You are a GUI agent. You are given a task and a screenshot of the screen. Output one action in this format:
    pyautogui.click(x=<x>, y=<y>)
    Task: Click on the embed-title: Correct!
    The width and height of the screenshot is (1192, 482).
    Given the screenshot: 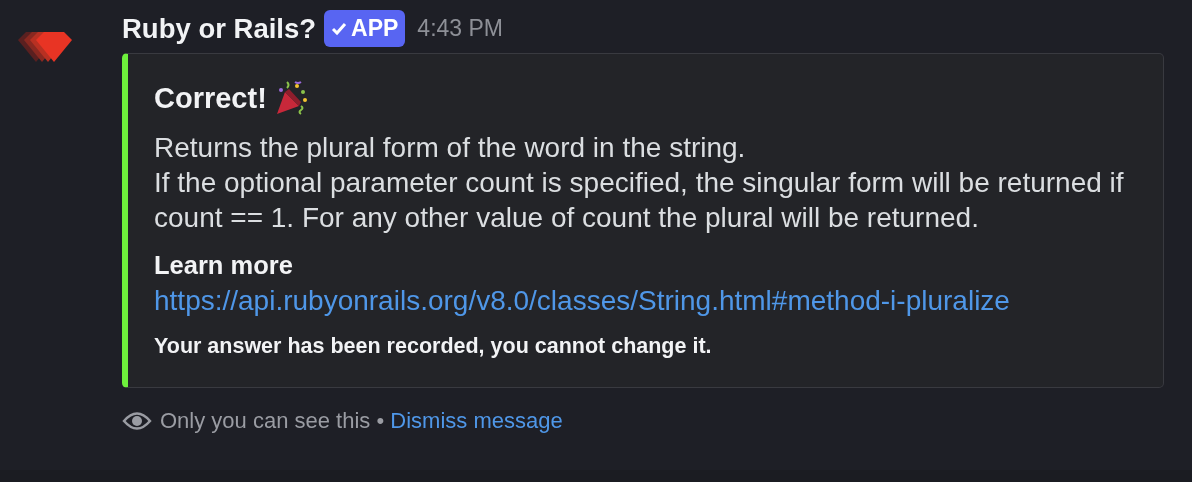 What is the action you would take?
    pyautogui.click(x=210, y=98)
    